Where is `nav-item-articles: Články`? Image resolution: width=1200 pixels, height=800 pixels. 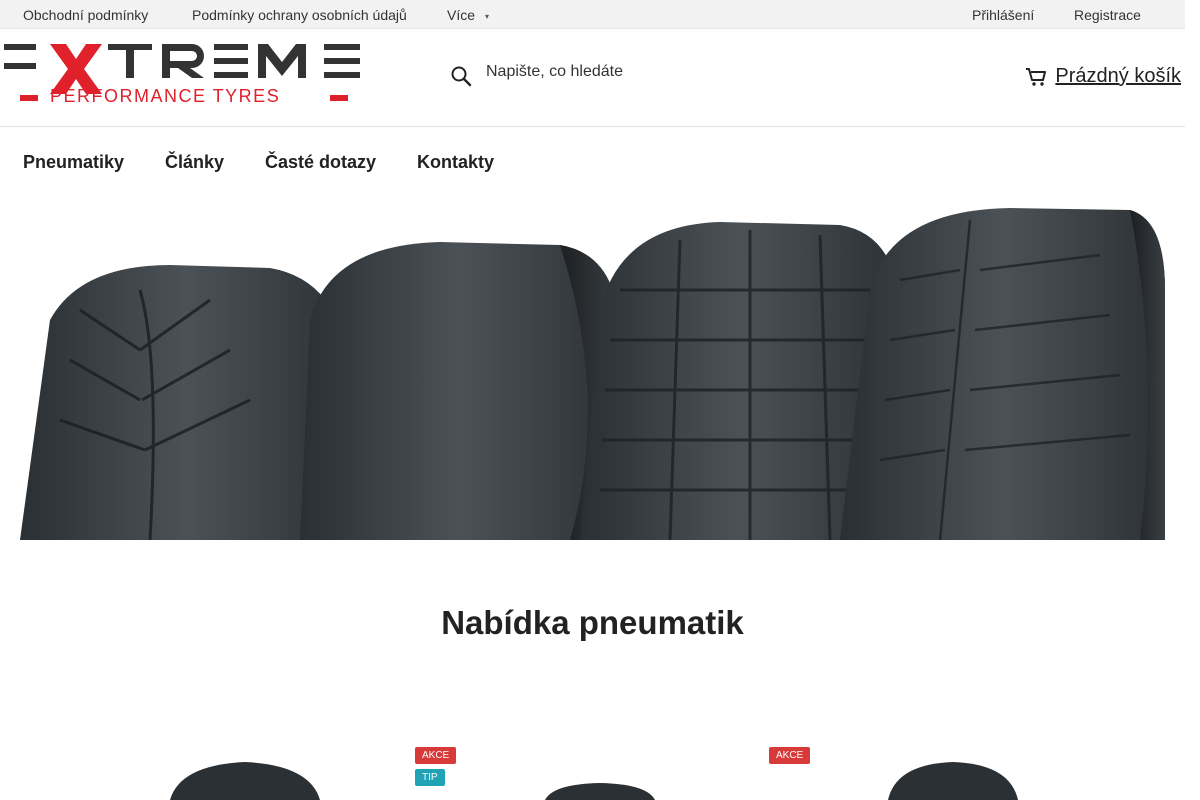 nav-item-articles: Články is located at coordinates (194, 162).